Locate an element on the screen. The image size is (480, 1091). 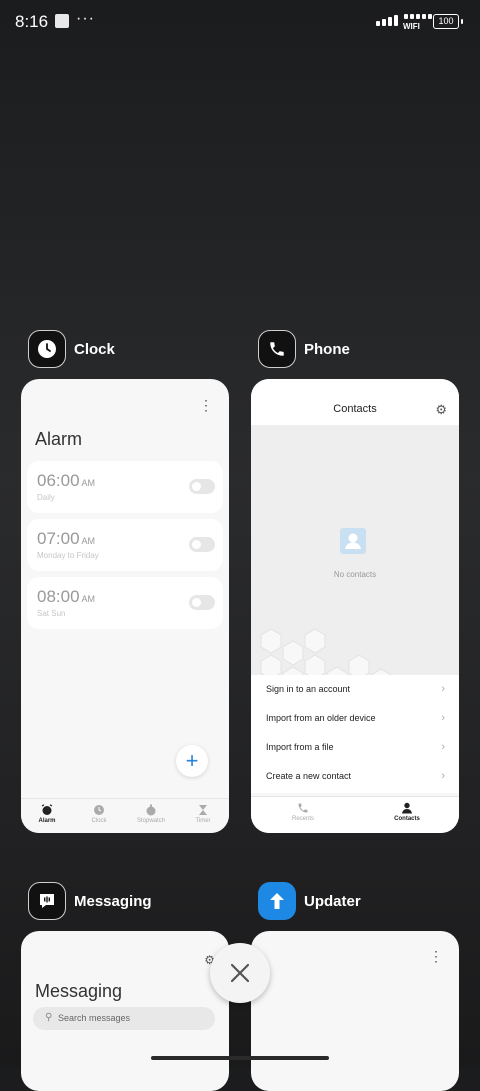
status-time: 8:16 is located at coordinates (32, 21).